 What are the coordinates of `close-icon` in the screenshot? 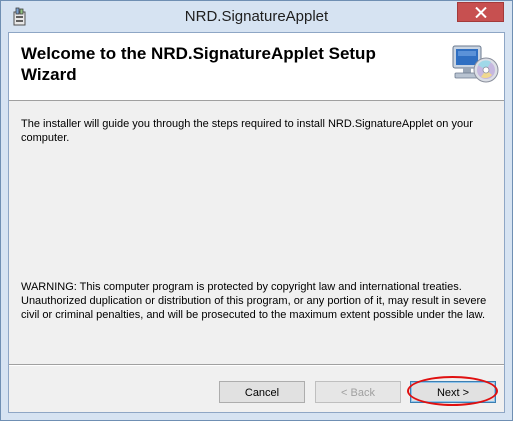 It's located at (481, 12).